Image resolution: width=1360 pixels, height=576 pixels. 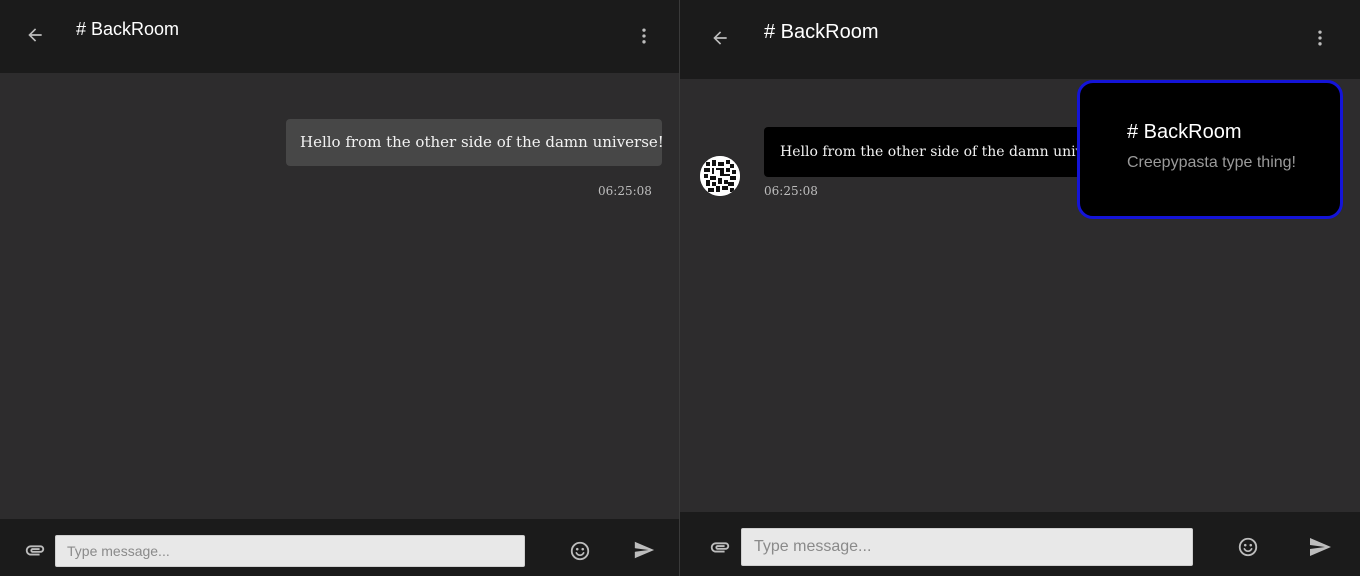 What do you see at coordinates (1210, 149) in the screenshot?
I see `channel-info-popup: # BackRoom Creepypasta type thing!` at bounding box center [1210, 149].